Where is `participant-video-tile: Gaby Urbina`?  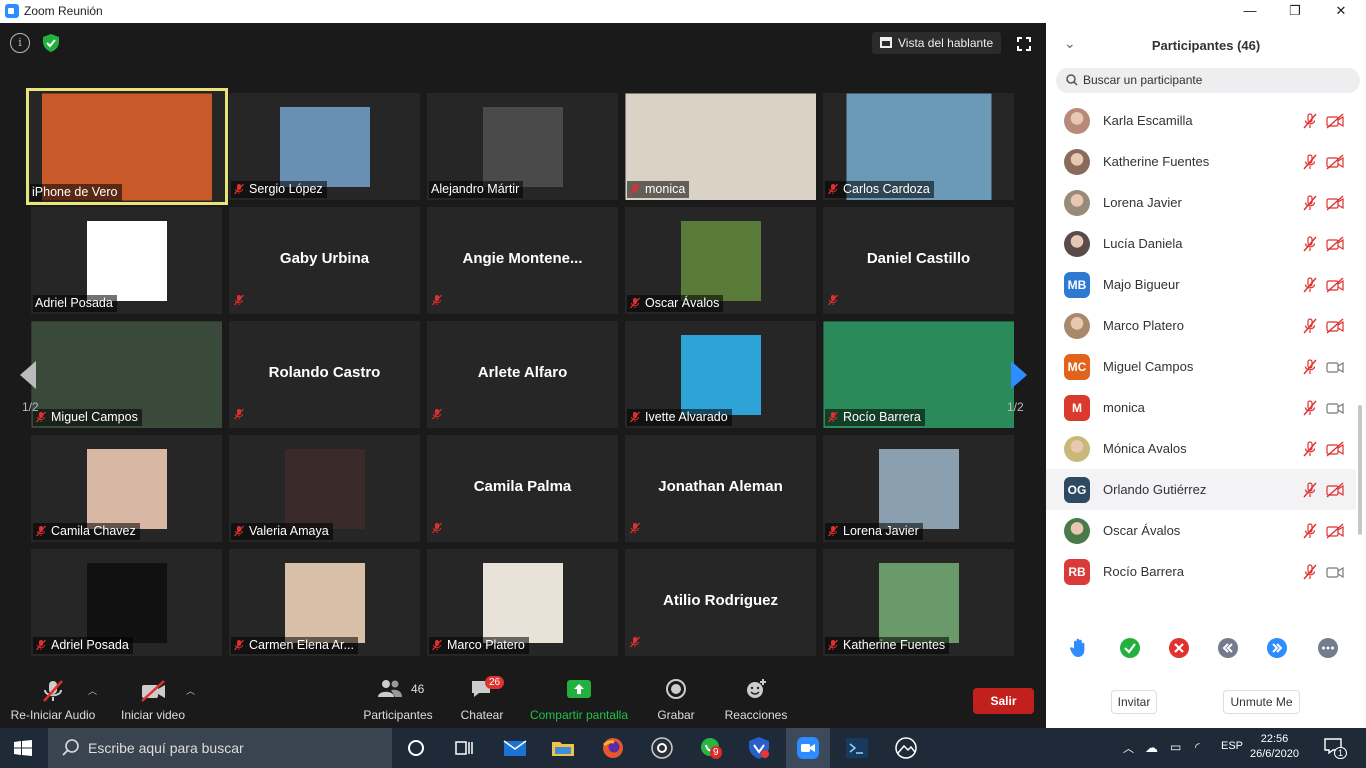 participant-video-tile: Gaby Urbina is located at coordinates (324, 260).